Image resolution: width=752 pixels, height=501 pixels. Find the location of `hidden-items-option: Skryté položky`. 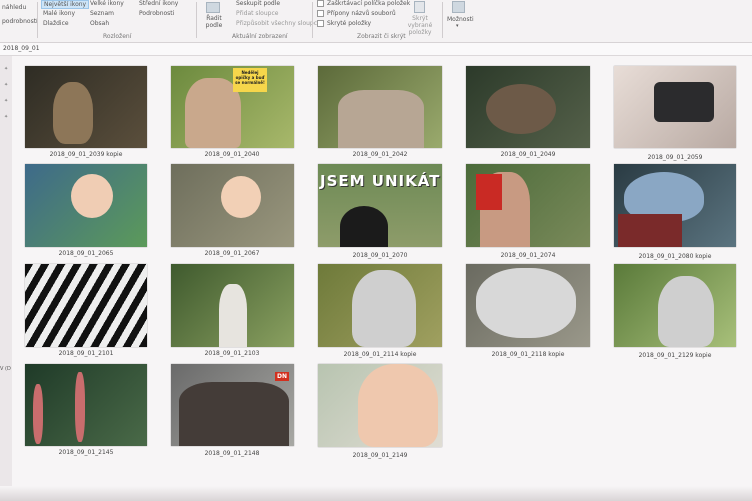

hidden-items-option: Skryté položky is located at coordinates (344, 23).